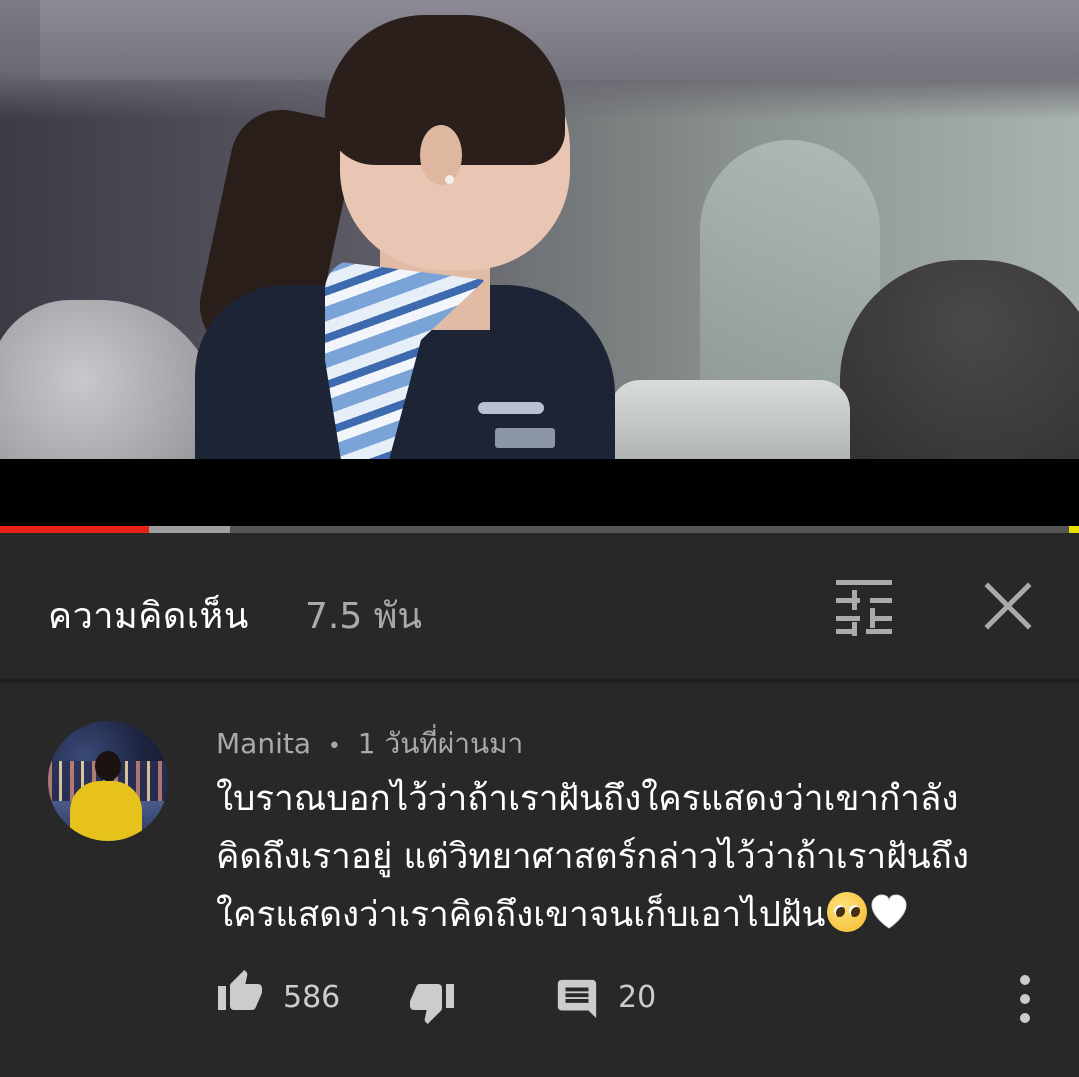 This screenshot has width=1079, height=1077. I want to click on avatar, so click(108, 781).